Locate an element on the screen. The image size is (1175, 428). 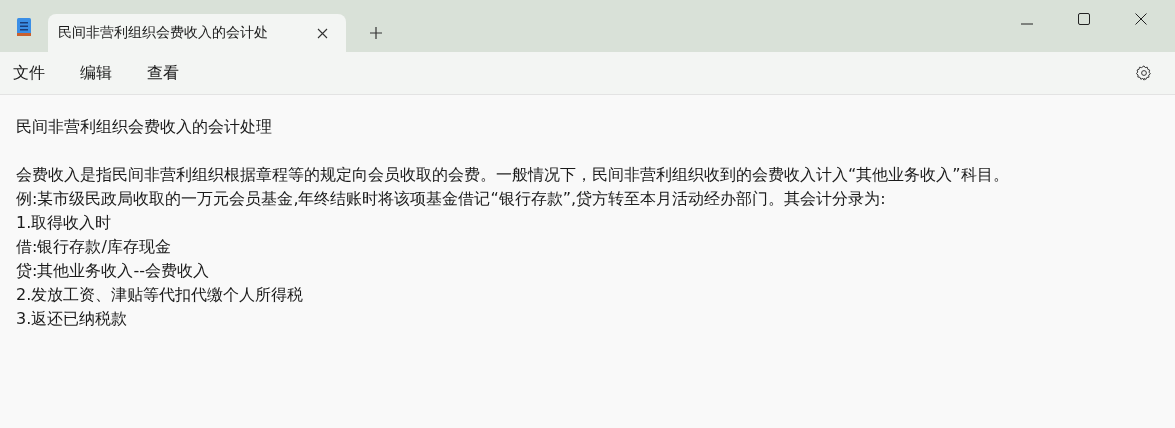
menu-item: 查看 is located at coordinates (163, 73).